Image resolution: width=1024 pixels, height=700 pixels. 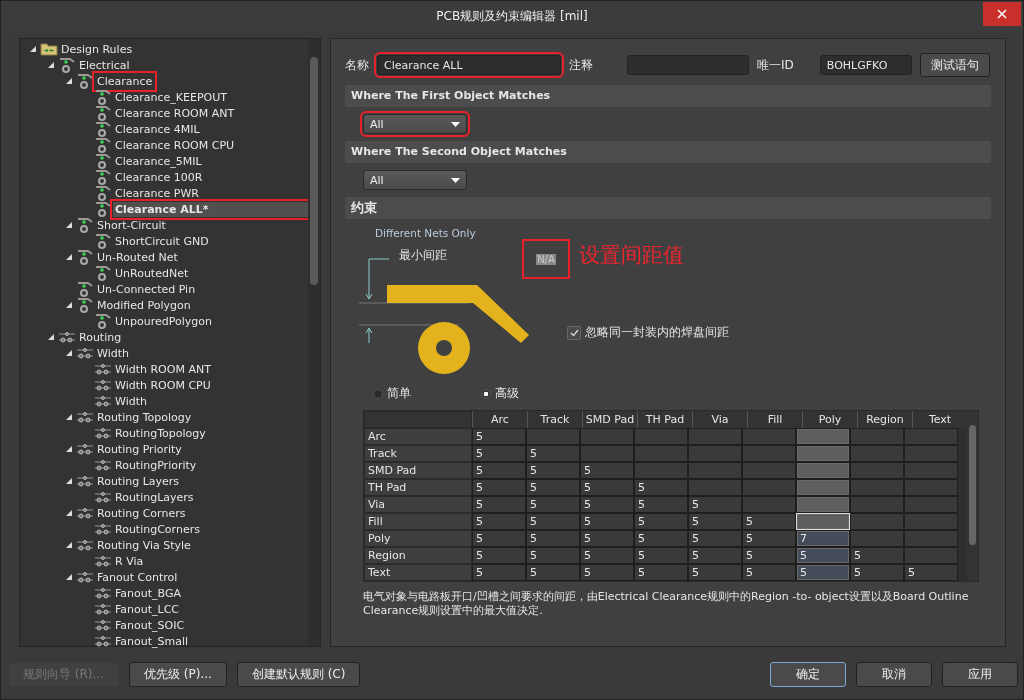 I want to click on second-object-dropdown: All, so click(x=415, y=180).